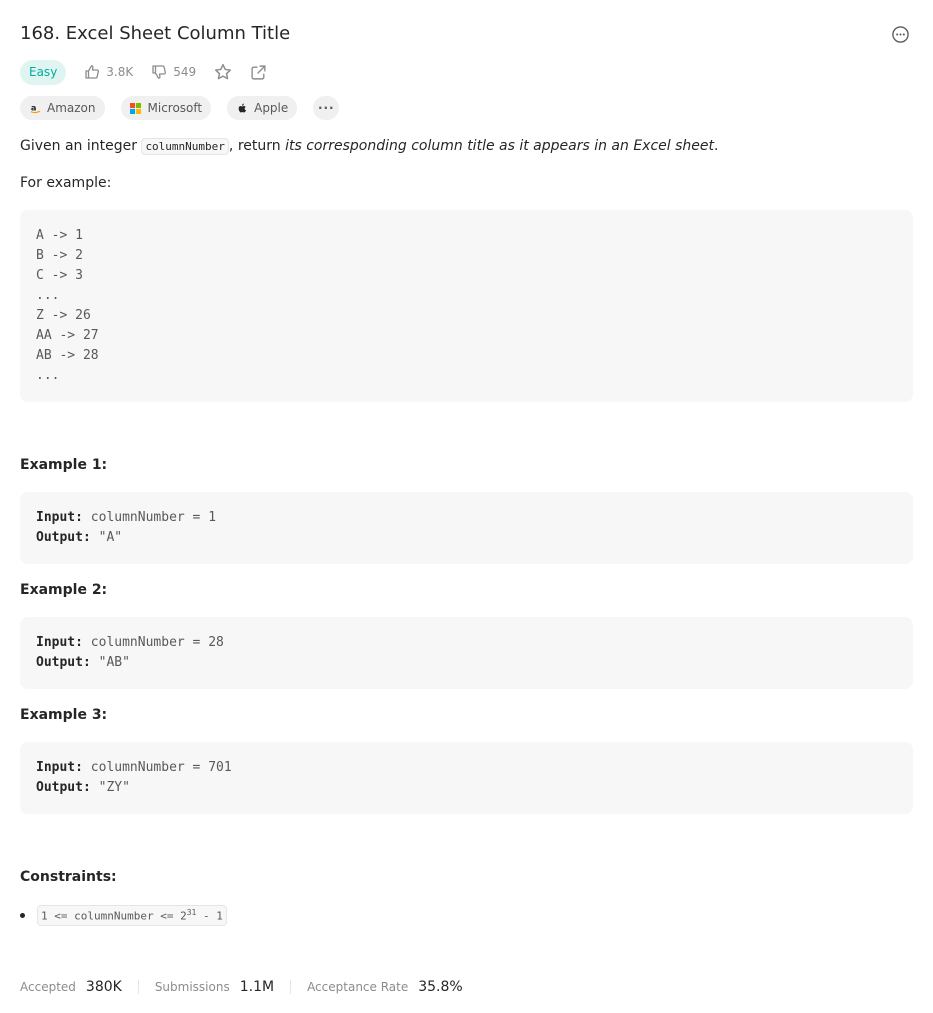  What do you see at coordinates (466, 768) in the screenshot?
I see `example-input-line: Input: columnNumber = 701` at bounding box center [466, 768].